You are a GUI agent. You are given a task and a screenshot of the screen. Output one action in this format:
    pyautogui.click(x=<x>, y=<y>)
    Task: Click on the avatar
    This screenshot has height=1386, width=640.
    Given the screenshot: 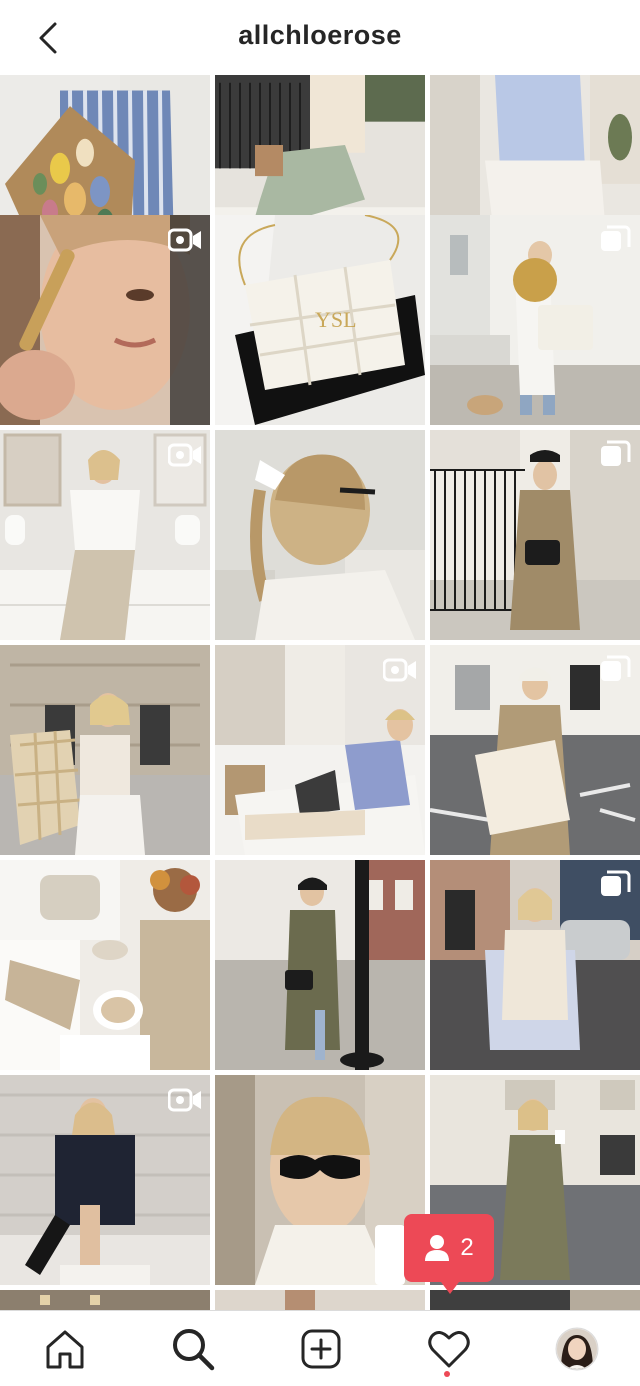 What is the action you would take?
    pyautogui.click(x=577, y=1349)
    